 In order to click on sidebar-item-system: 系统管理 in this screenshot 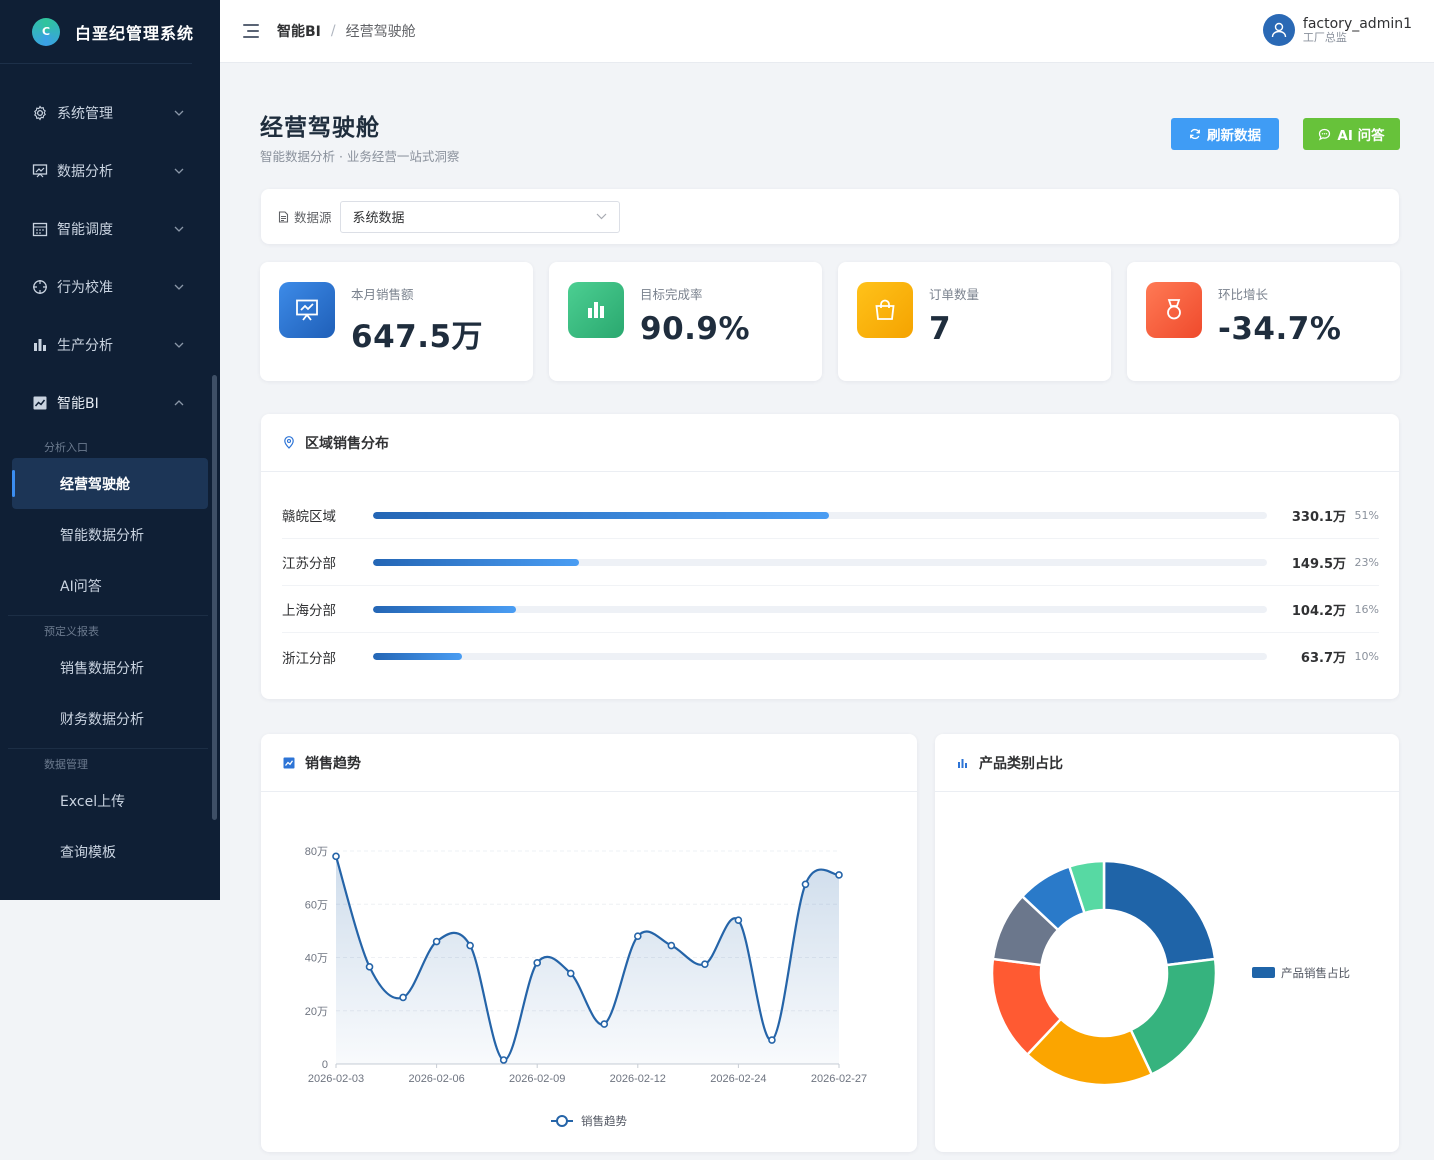, I will do `click(106, 113)`.